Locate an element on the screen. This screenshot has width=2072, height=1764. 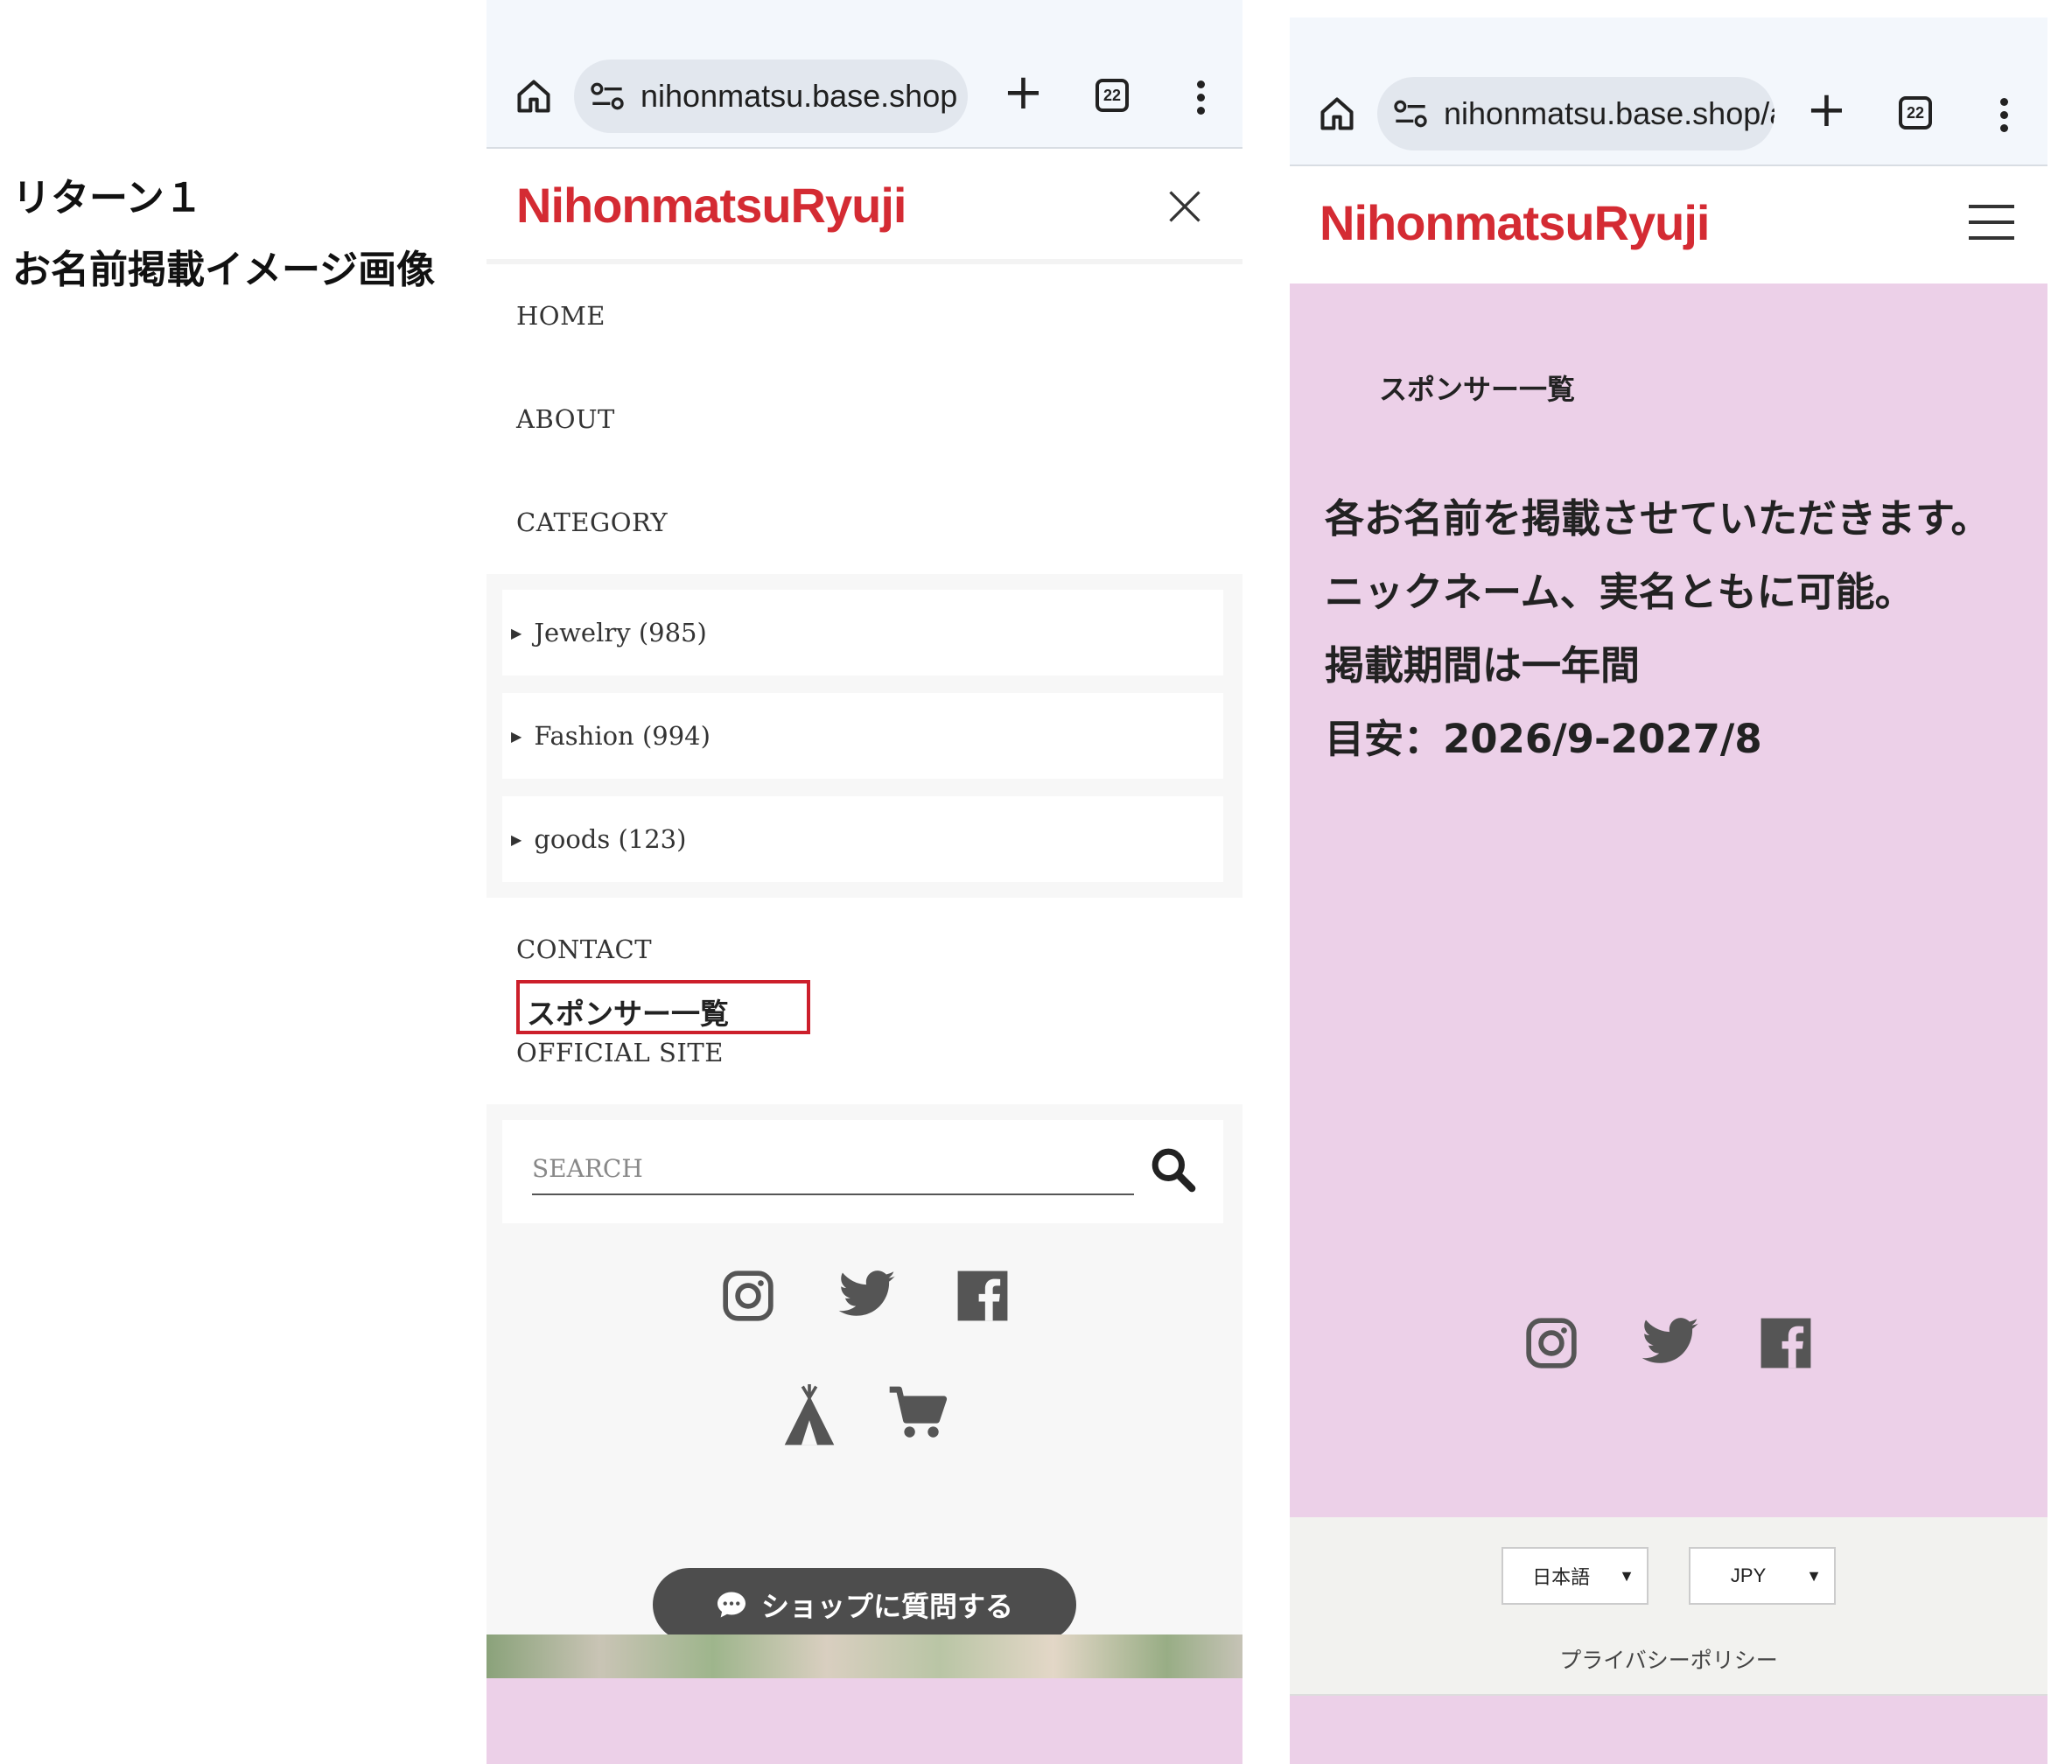
menu-official-site: OFFICIAL SITE is located at coordinates (620, 1053).